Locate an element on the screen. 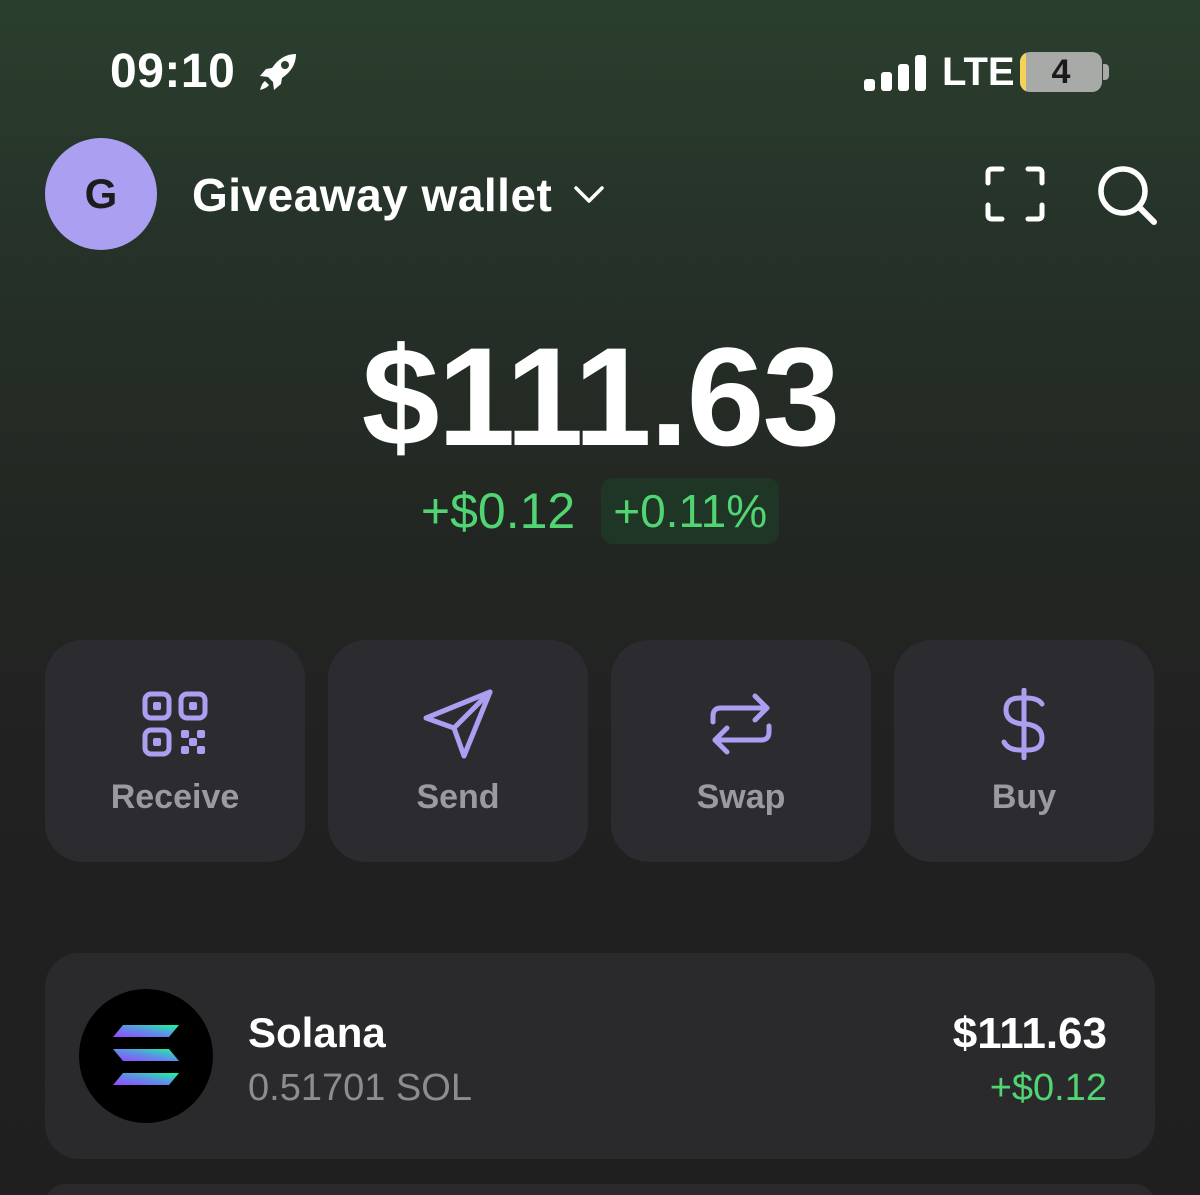 Image resolution: width=1200 pixels, height=1195 pixels. buy-button: Buy is located at coordinates (1024, 751).